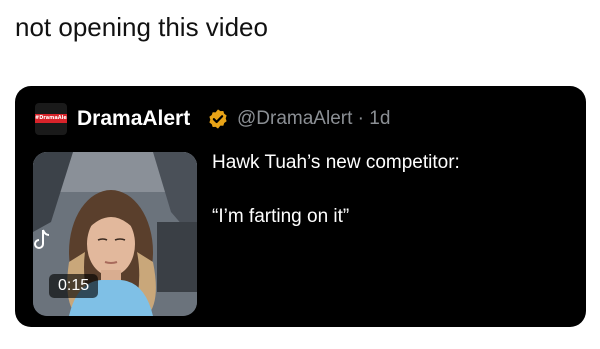  Describe the element at coordinates (141, 27) in the screenshot. I see `post-caption: not opening this video` at that location.